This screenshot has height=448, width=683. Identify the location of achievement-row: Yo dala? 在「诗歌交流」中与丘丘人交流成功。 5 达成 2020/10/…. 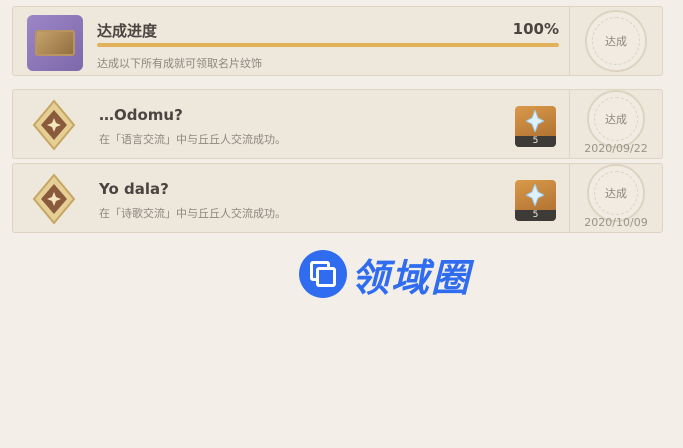
(337, 198).